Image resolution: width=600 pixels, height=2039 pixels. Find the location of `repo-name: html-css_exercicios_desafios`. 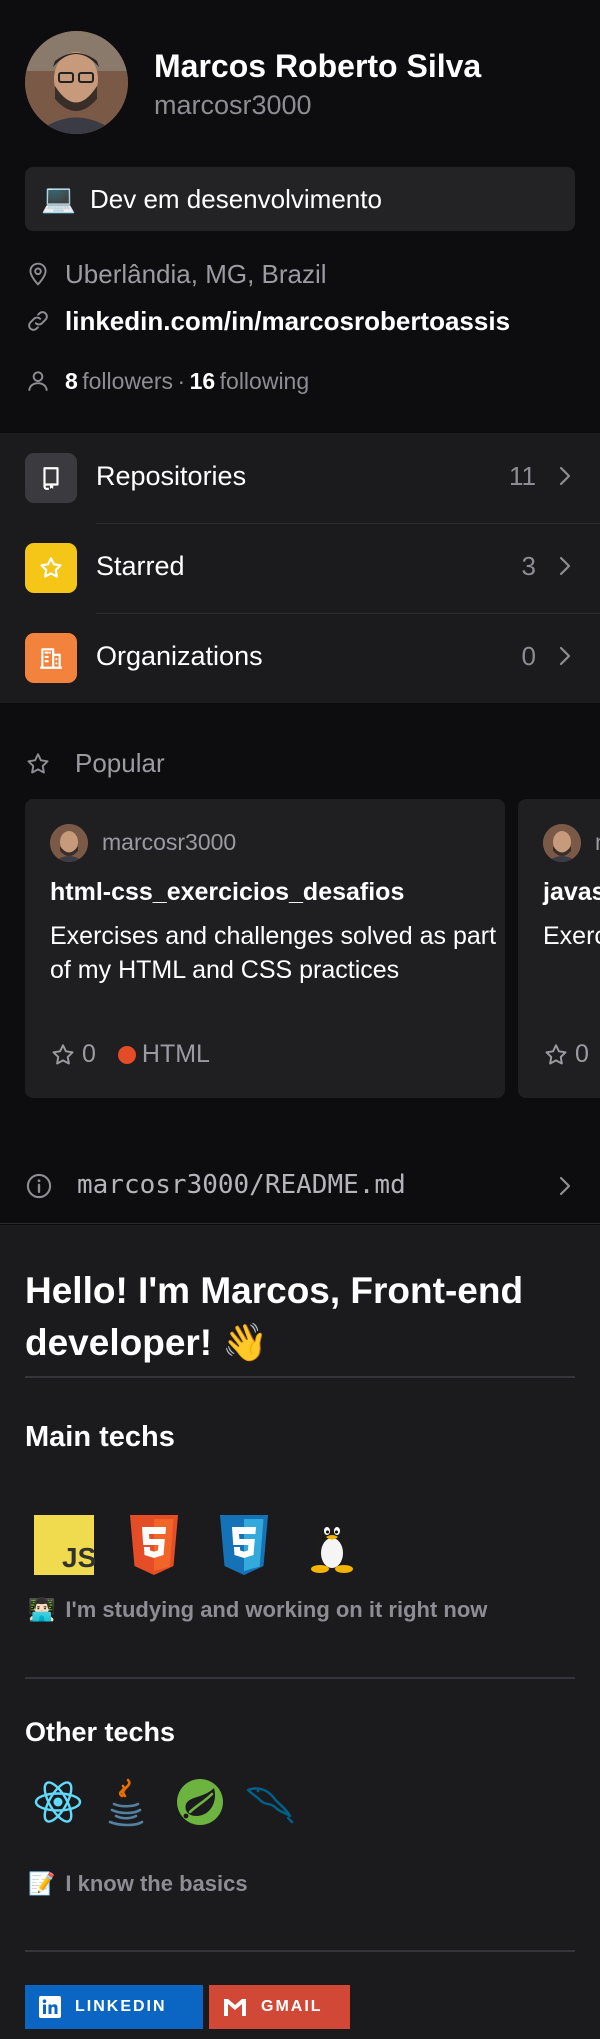

repo-name: html-css_exercicios_desafios is located at coordinates (227, 892).